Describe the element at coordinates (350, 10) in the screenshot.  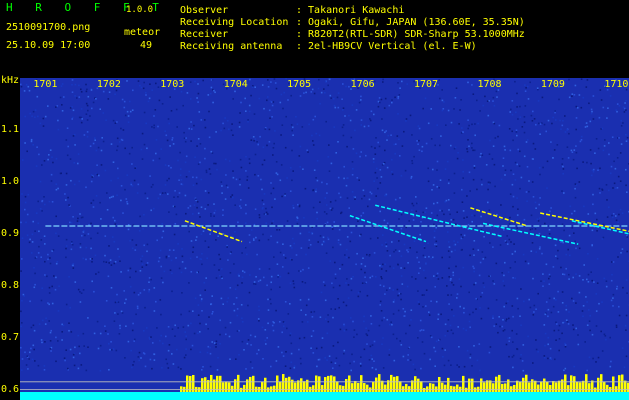
I see `info-value-observer: : Takanori Kawachi` at that location.